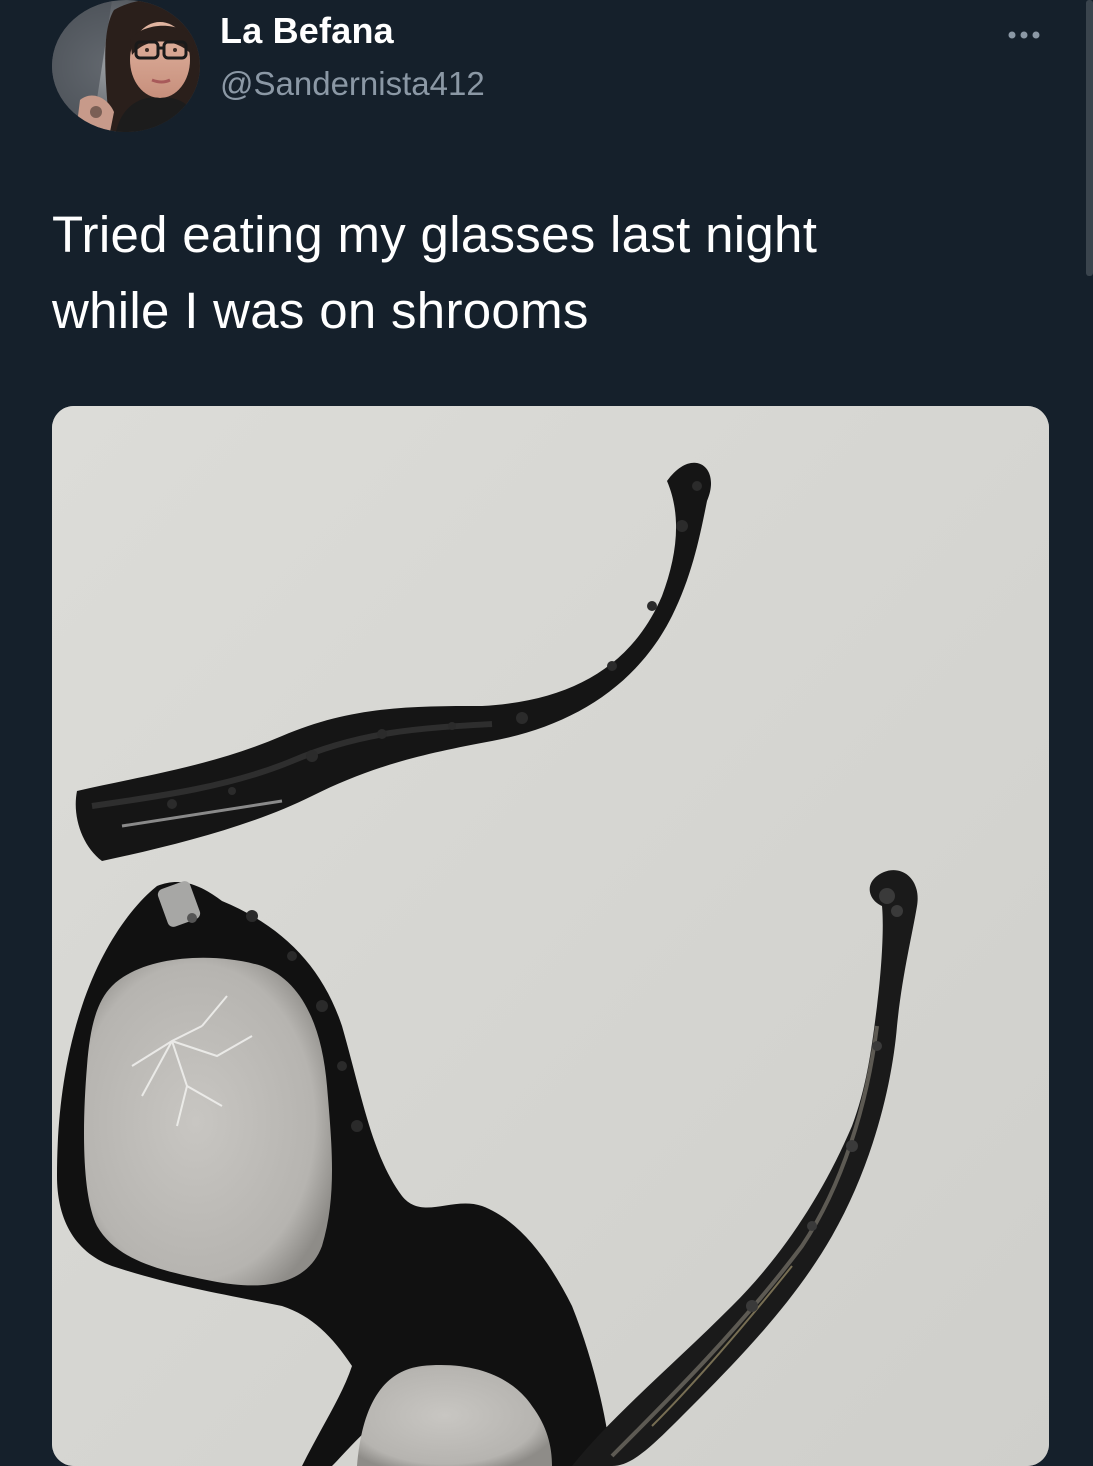 This screenshot has height=1466, width=1093. Describe the element at coordinates (1024, 35) in the screenshot. I see `more-dots-icon` at that location.